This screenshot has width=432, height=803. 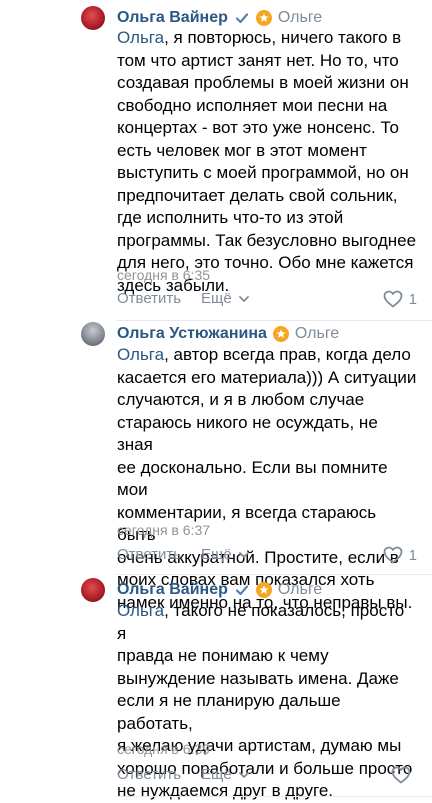 I want to click on comment-header: Ольга Устюжанина Ольге, so click(x=228, y=334).